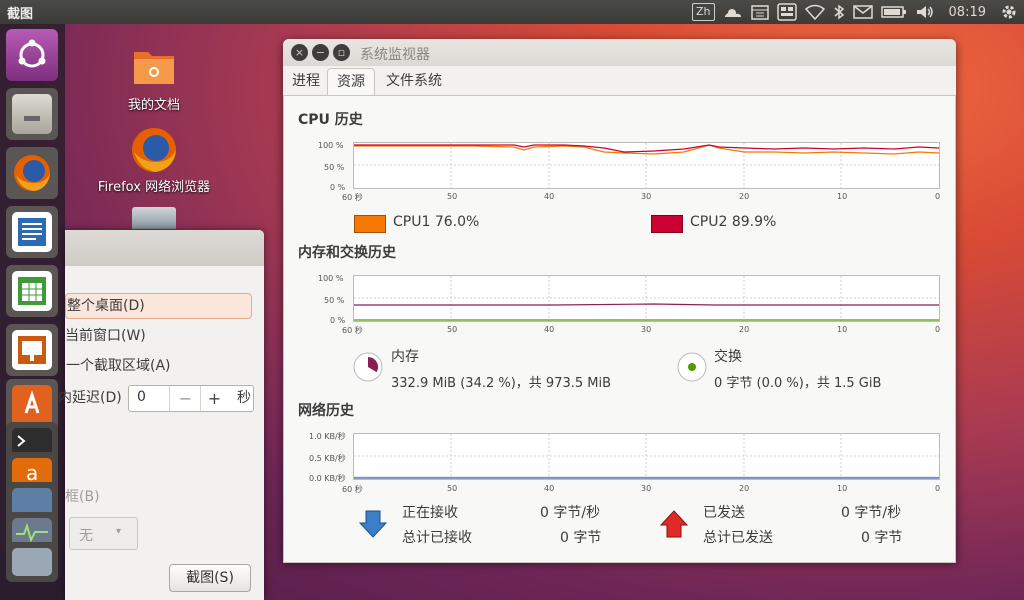 Image resolution: width=1024 pixels, height=600 pixels. Describe the element at coordinates (32, 114) in the screenshot. I see `launcher-files` at that location.